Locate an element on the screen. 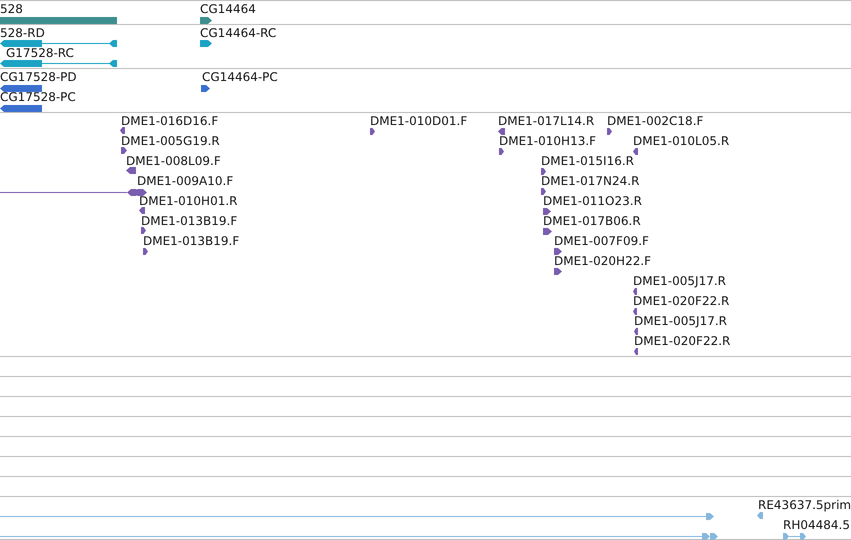 The width and height of the screenshot is (851, 540). feature-label: DME1-017L14.R is located at coordinates (546, 121).